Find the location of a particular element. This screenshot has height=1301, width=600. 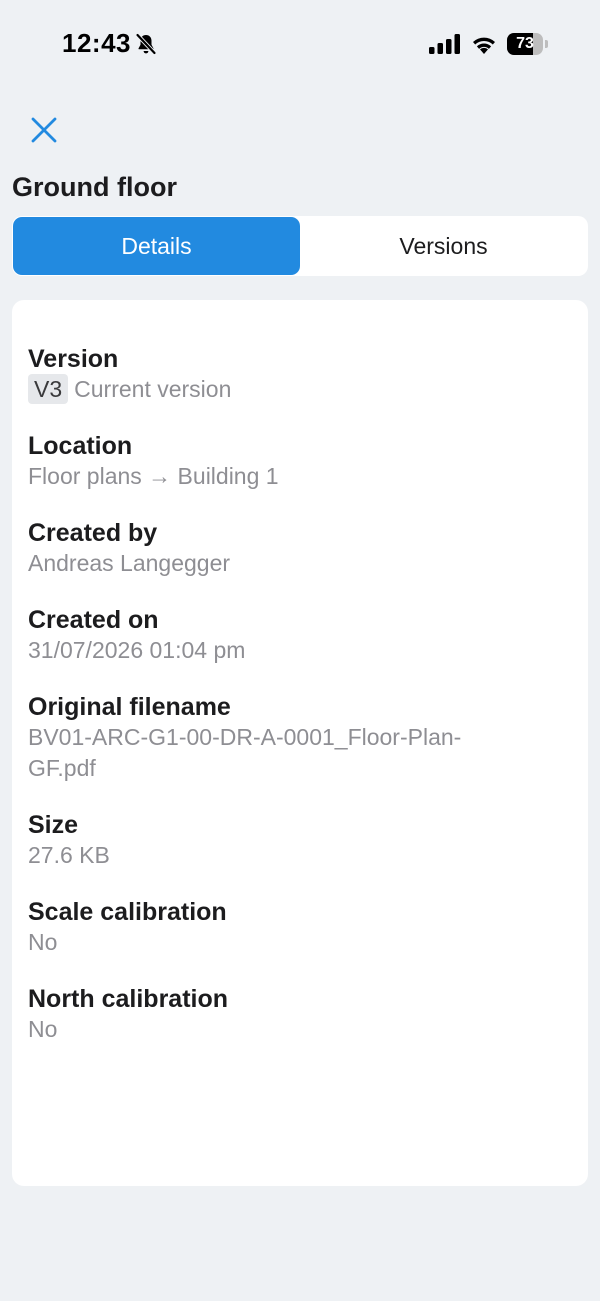

field-label: Version is located at coordinates (73, 359).